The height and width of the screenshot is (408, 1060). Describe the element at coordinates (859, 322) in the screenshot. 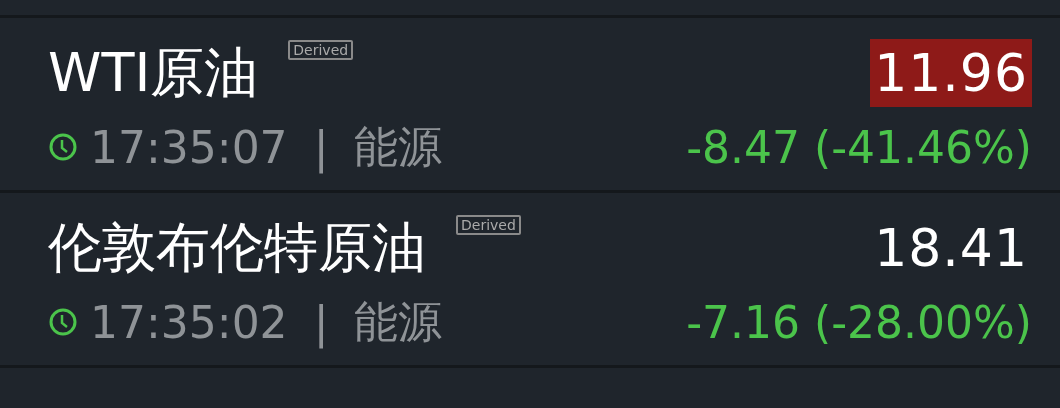

I see `price-change: -7.16 (-28.00%)` at that location.